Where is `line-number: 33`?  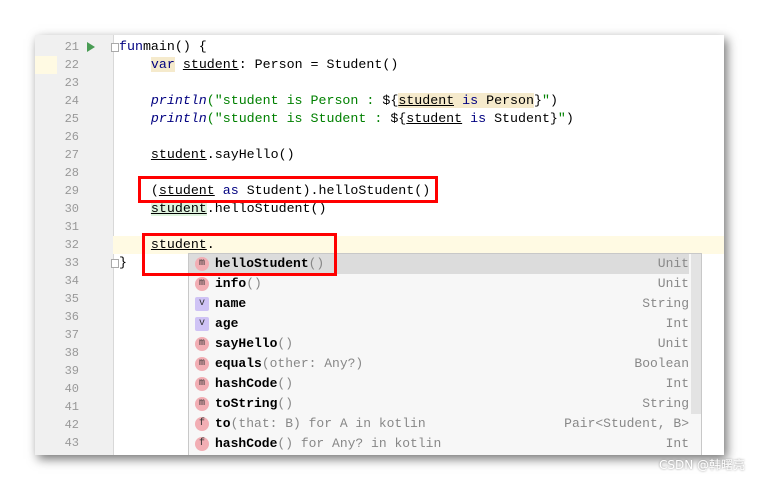 line-number: 33 is located at coordinates (71, 263).